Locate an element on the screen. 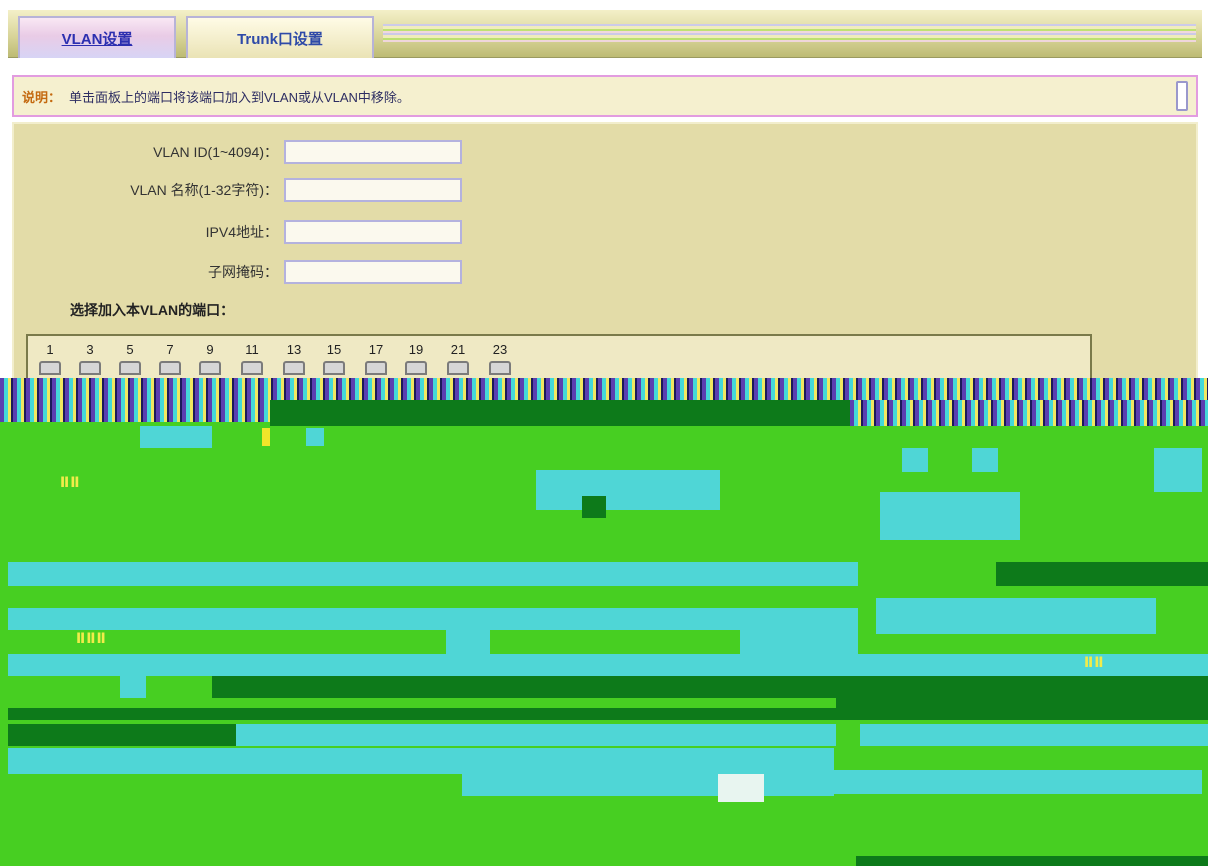  note-tag: 说明： is located at coordinates (42, 97).